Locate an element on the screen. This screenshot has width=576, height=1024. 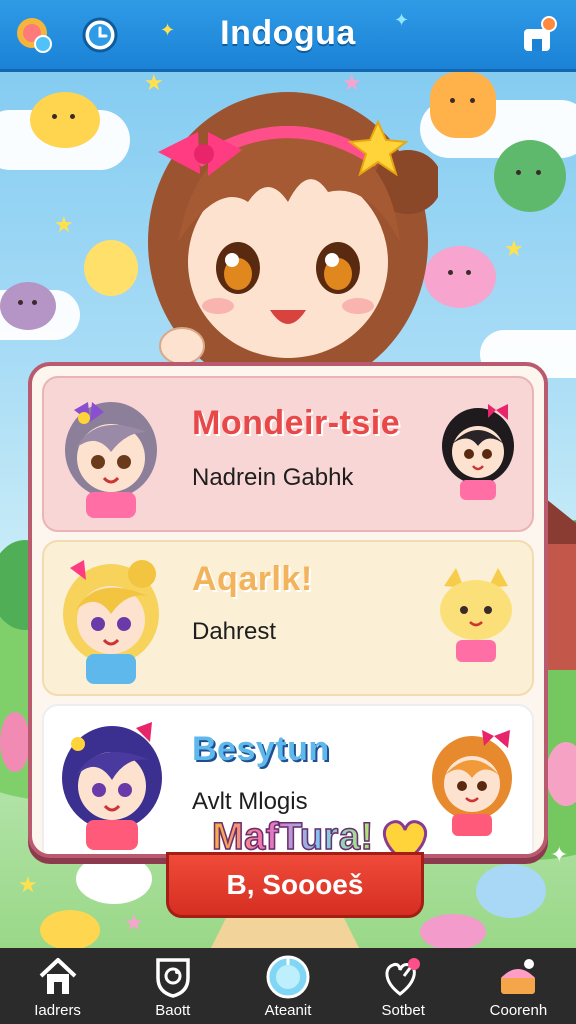
grey-haired-girl-avatar-icon is located at coordinates (111, 460).